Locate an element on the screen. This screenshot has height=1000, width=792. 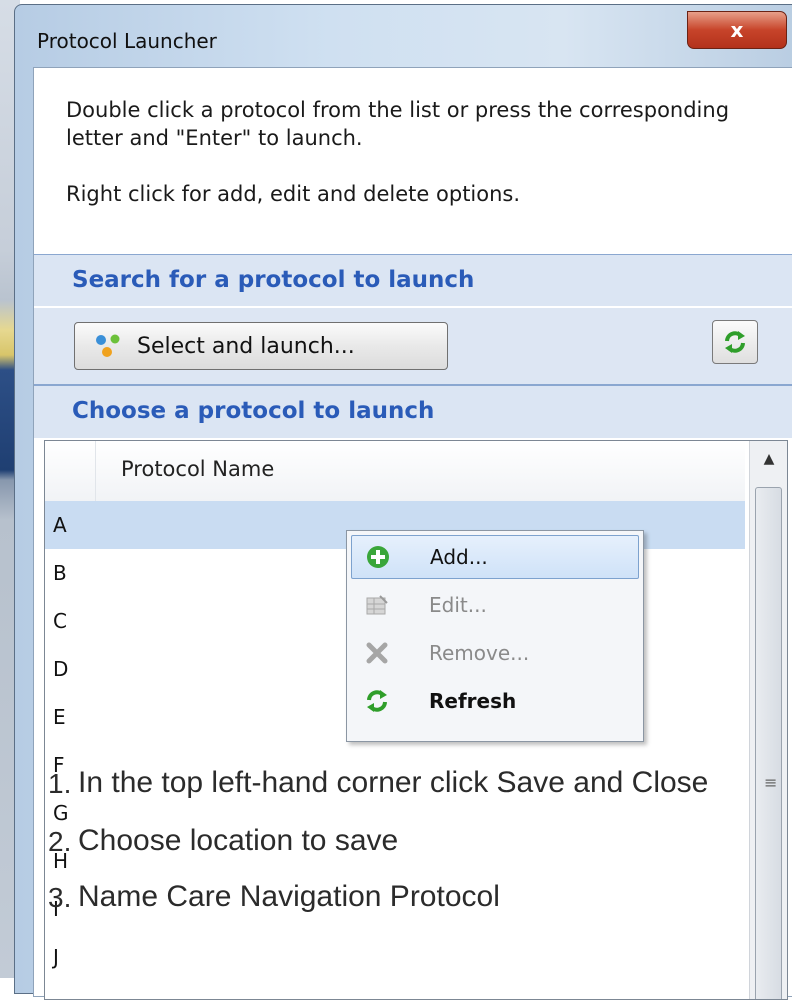
table-row: J is located at coordinates (395, 957).